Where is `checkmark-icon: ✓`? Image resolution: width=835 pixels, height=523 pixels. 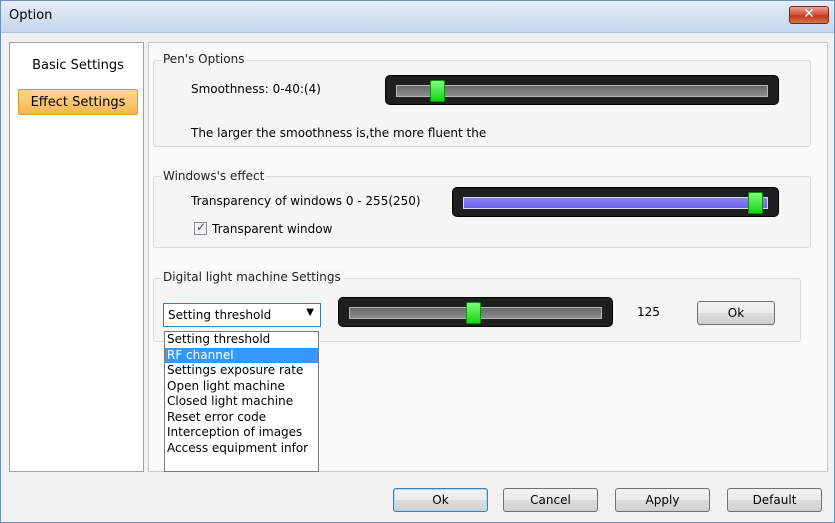 checkmark-icon: ✓ is located at coordinates (201, 227).